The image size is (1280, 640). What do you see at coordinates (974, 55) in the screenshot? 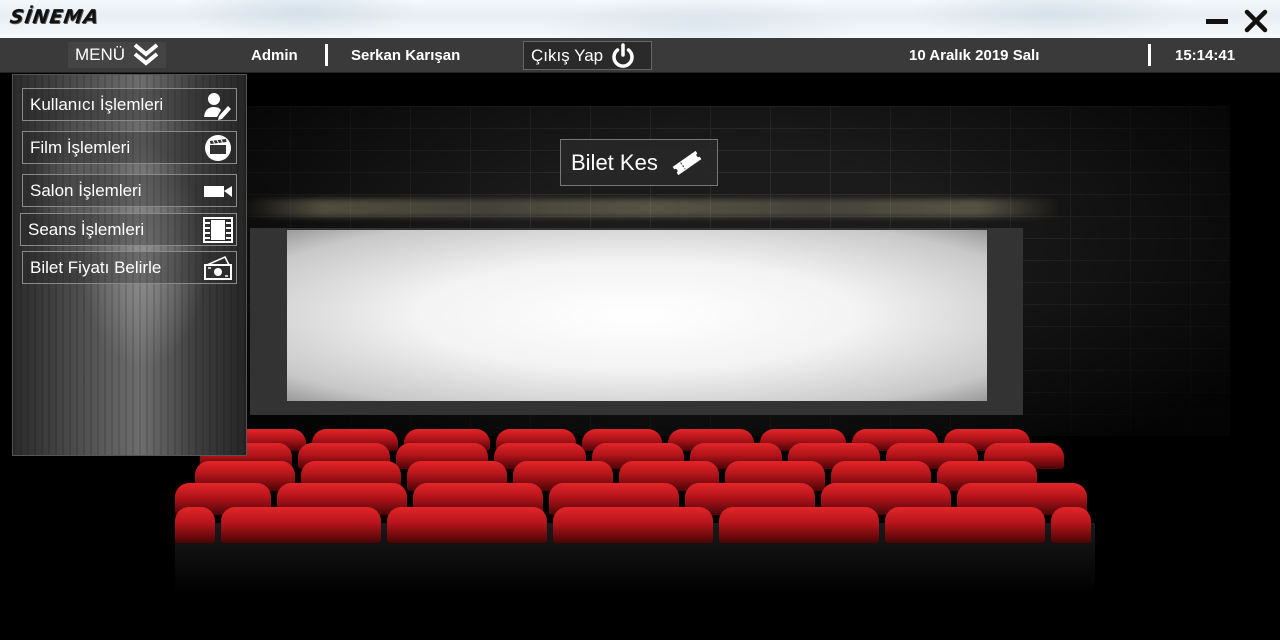
I see `current-date: 10 Aralık 2019 Salı` at bounding box center [974, 55].